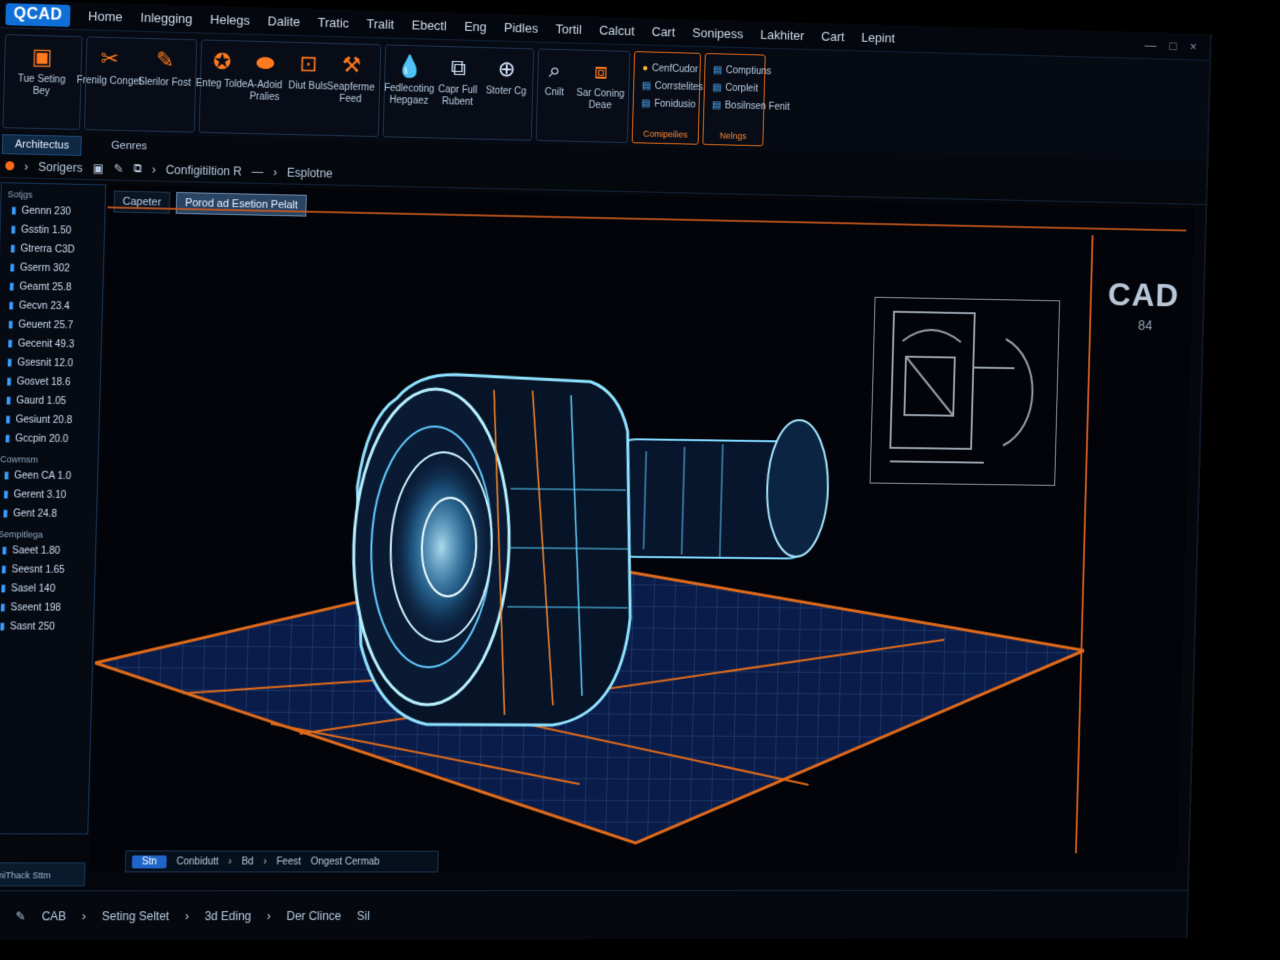  What do you see at coordinates (48, 476) in the screenshot?
I see `tree-item: ▮ Geen CA 1.0` at bounding box center [48, 476].